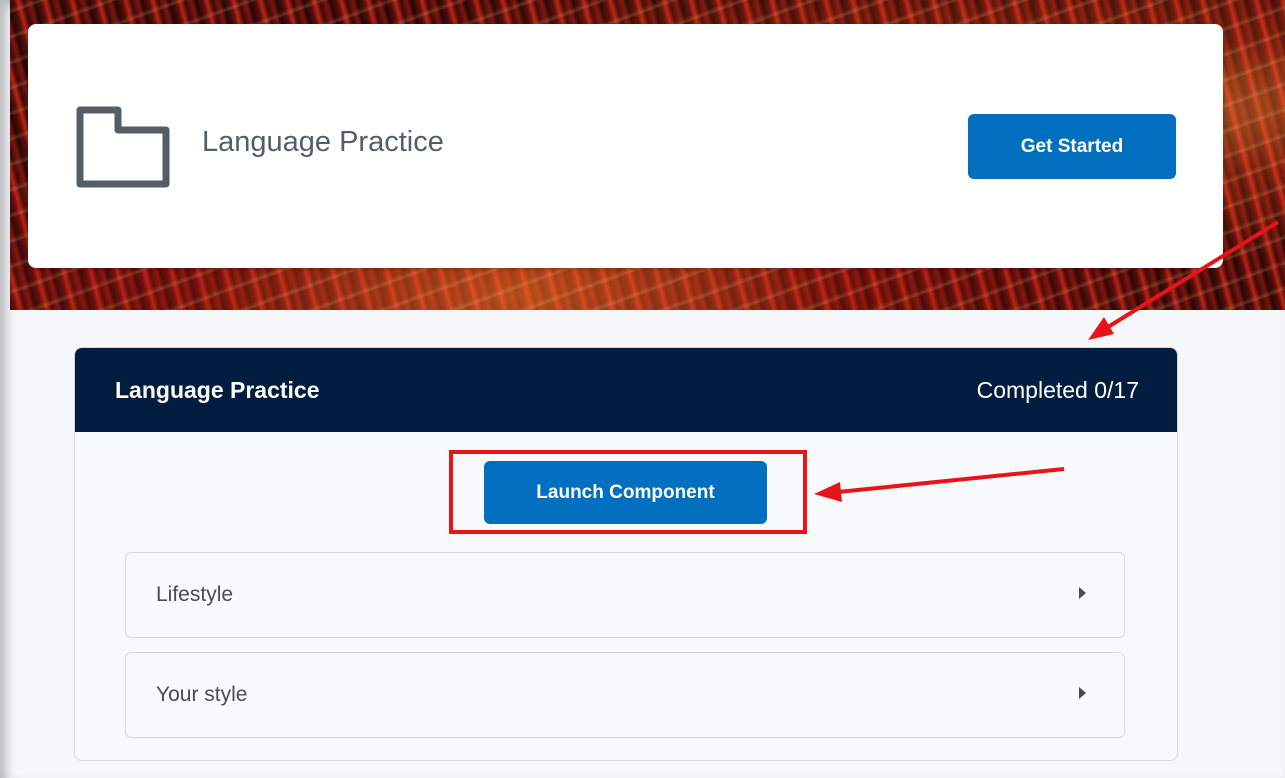  What do you see at coordinates (202, 694) in the screenshot?
I see `list-item-label: Your style` at bounding box center [202, 694].